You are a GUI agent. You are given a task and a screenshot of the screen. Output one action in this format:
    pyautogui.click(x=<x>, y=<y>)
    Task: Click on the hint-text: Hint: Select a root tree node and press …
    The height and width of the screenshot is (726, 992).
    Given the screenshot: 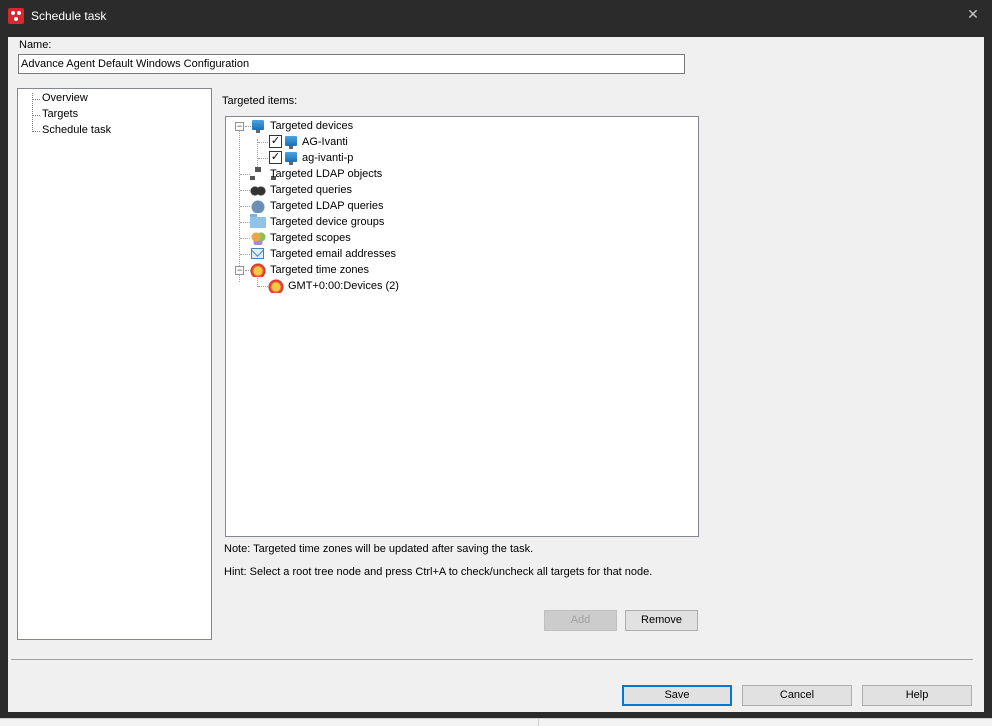 What is the action you would take?
    pyautogui.click(x=438, y=572)
    